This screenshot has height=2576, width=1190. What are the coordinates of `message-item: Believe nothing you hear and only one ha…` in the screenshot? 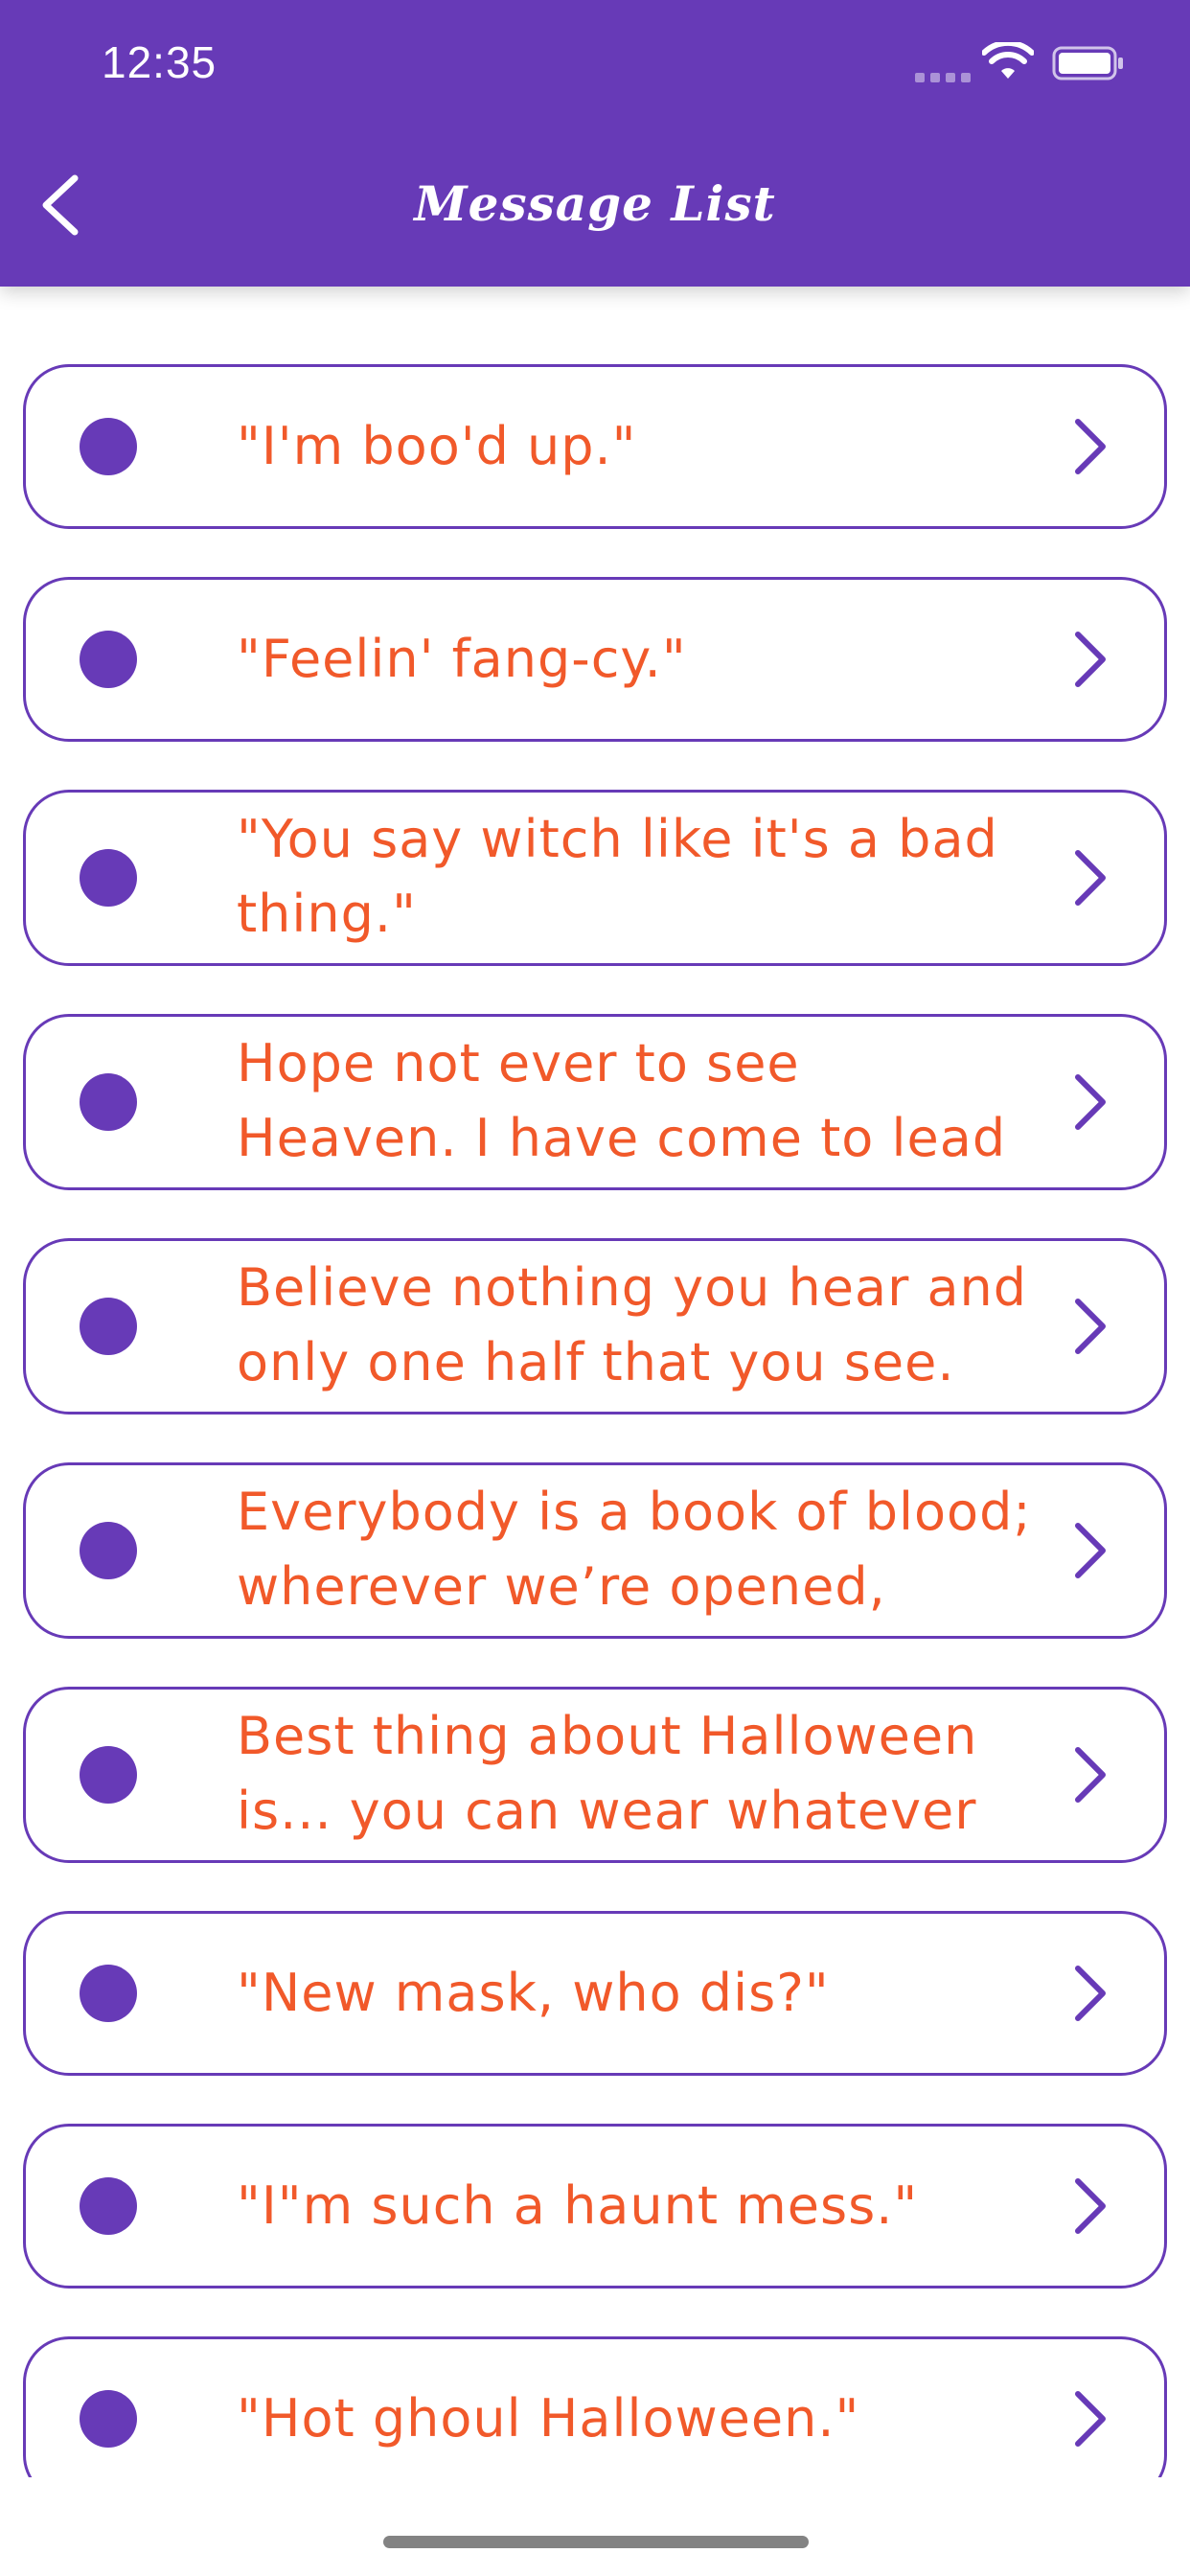 It's located at (595, 1326).